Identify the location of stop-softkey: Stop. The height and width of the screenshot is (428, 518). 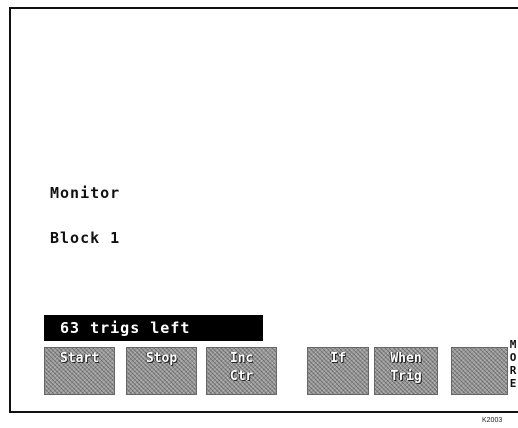
(161, 371).